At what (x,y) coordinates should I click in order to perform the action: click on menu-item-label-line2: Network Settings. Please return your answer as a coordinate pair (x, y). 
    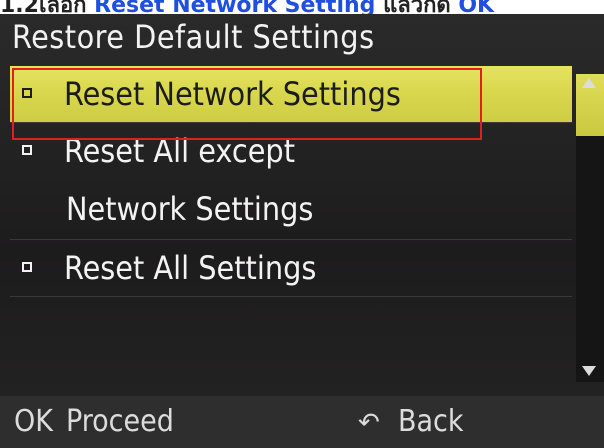
    Looking at the image, I should click on (190, 209).